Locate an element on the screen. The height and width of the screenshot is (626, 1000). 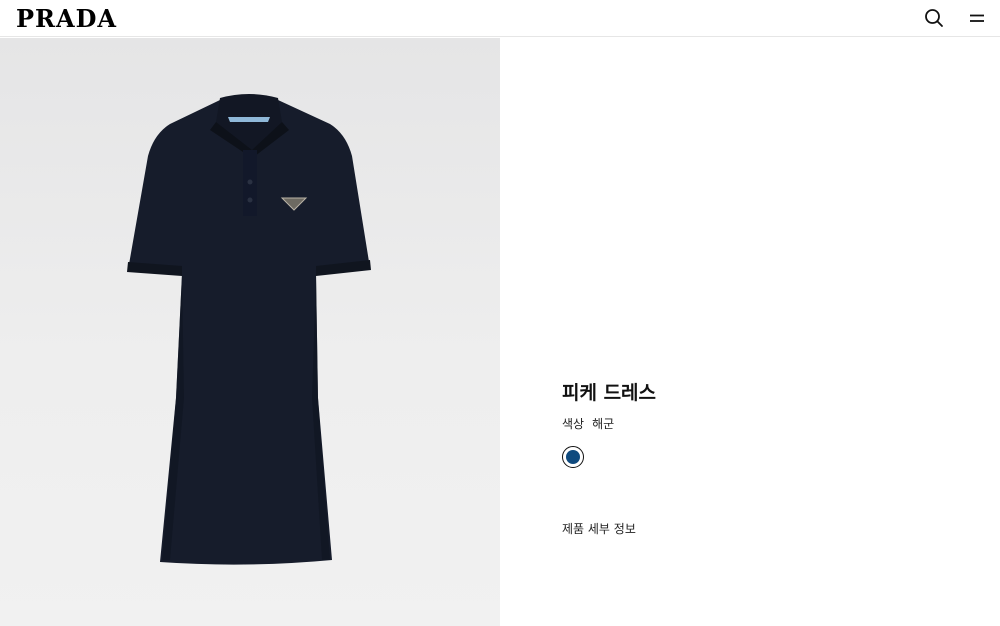
site-header: PRADA is located at coordinates (500, 18).